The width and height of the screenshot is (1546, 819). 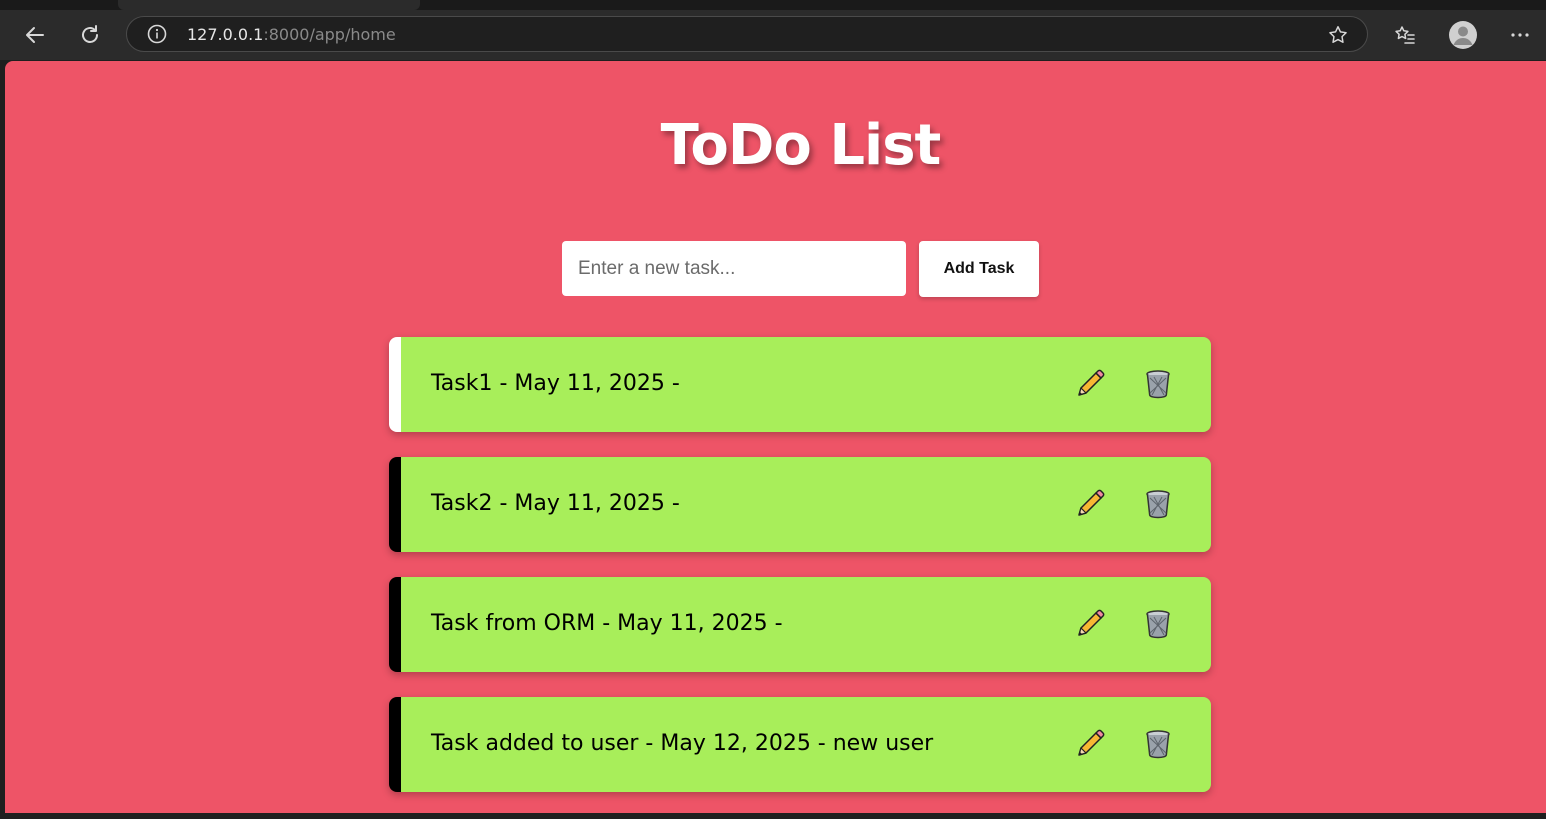 What do you see at coordinates (800, 624) in the screenshot?
I see `task-item: Task from ORM - May 11, 2025 -` at bounding box center [800, 624].